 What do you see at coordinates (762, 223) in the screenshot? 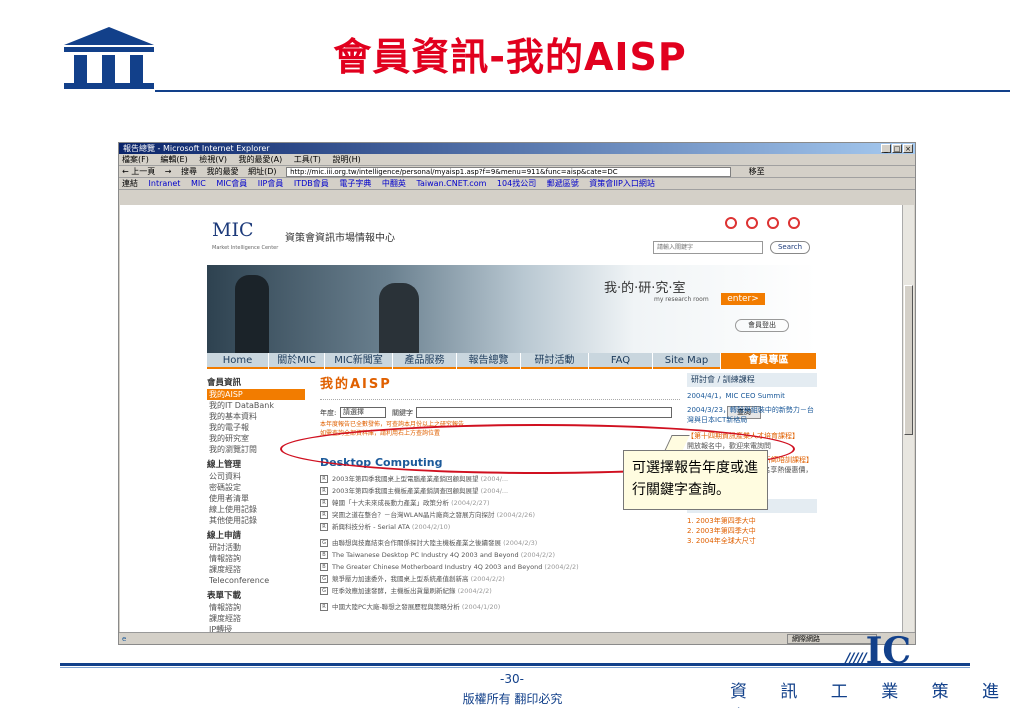
I see `top-icon-row` at bounding box center [762, 223].